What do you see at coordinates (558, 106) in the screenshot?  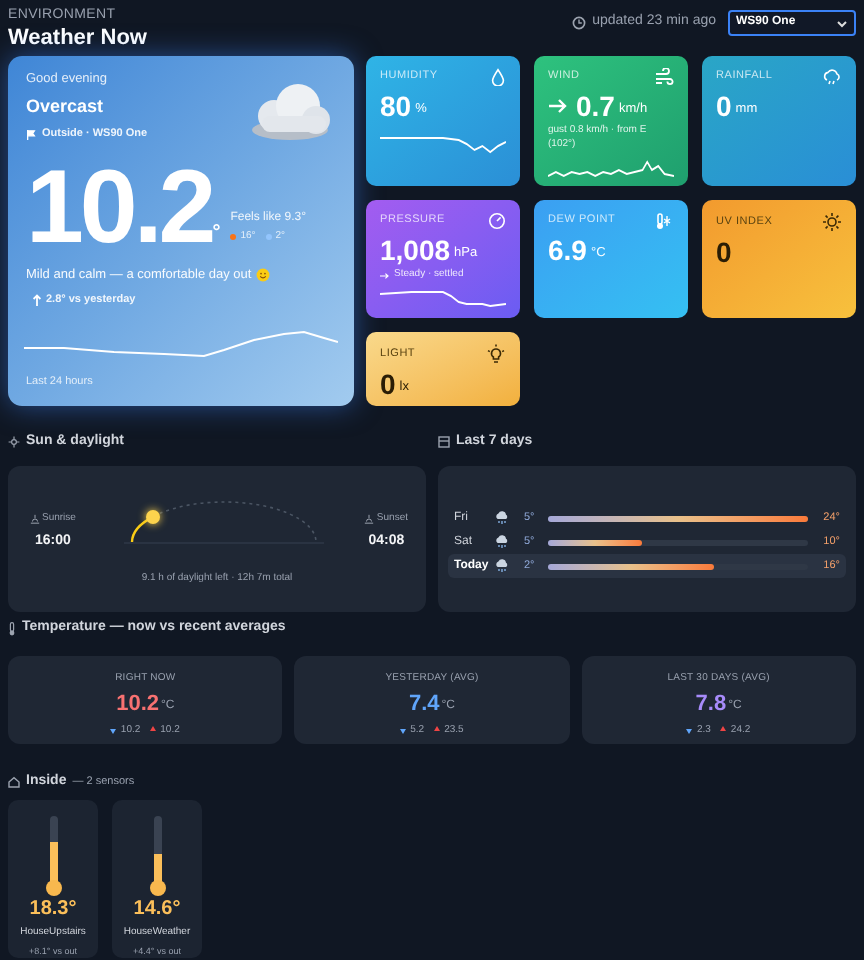 I see `right-arrow-icon` at bounding box center [558, 106].